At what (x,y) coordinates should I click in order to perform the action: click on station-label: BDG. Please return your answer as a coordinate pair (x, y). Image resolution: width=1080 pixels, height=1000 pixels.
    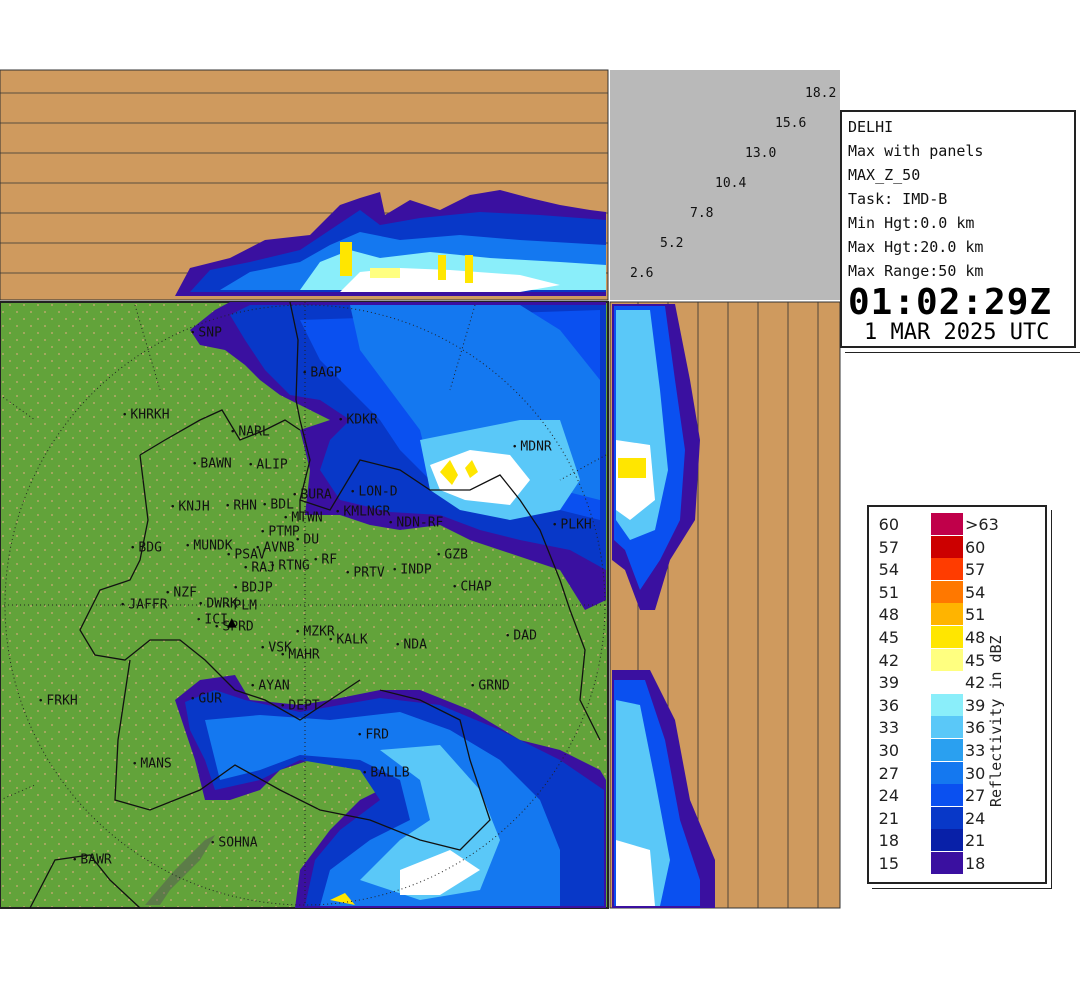
    Looking at the image, I should click on (145, 548).